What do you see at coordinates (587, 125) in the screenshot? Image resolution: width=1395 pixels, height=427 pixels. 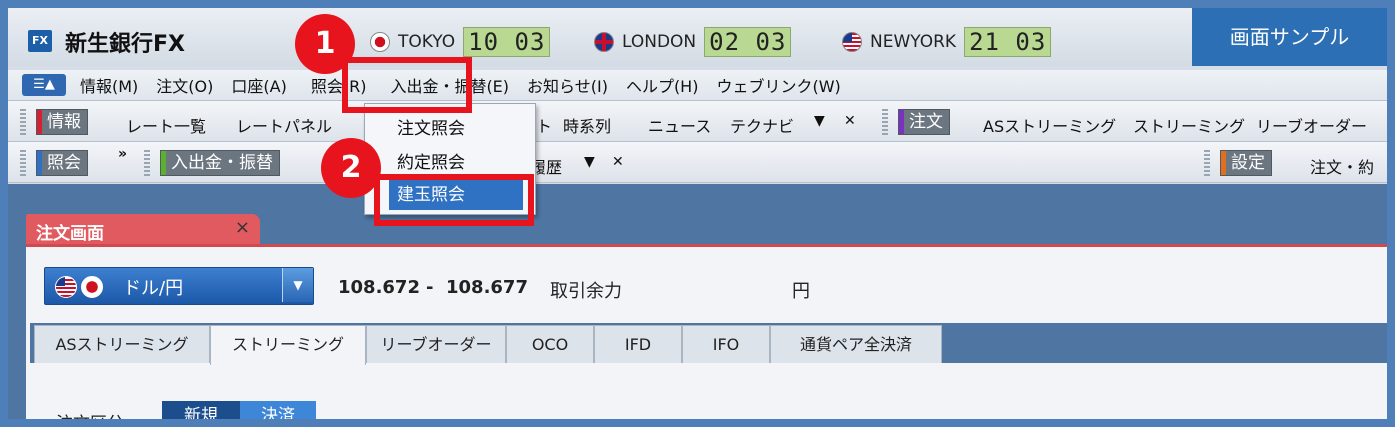 I see `toolbar-timeseries: 時系列` at bounding box center [587, 125].